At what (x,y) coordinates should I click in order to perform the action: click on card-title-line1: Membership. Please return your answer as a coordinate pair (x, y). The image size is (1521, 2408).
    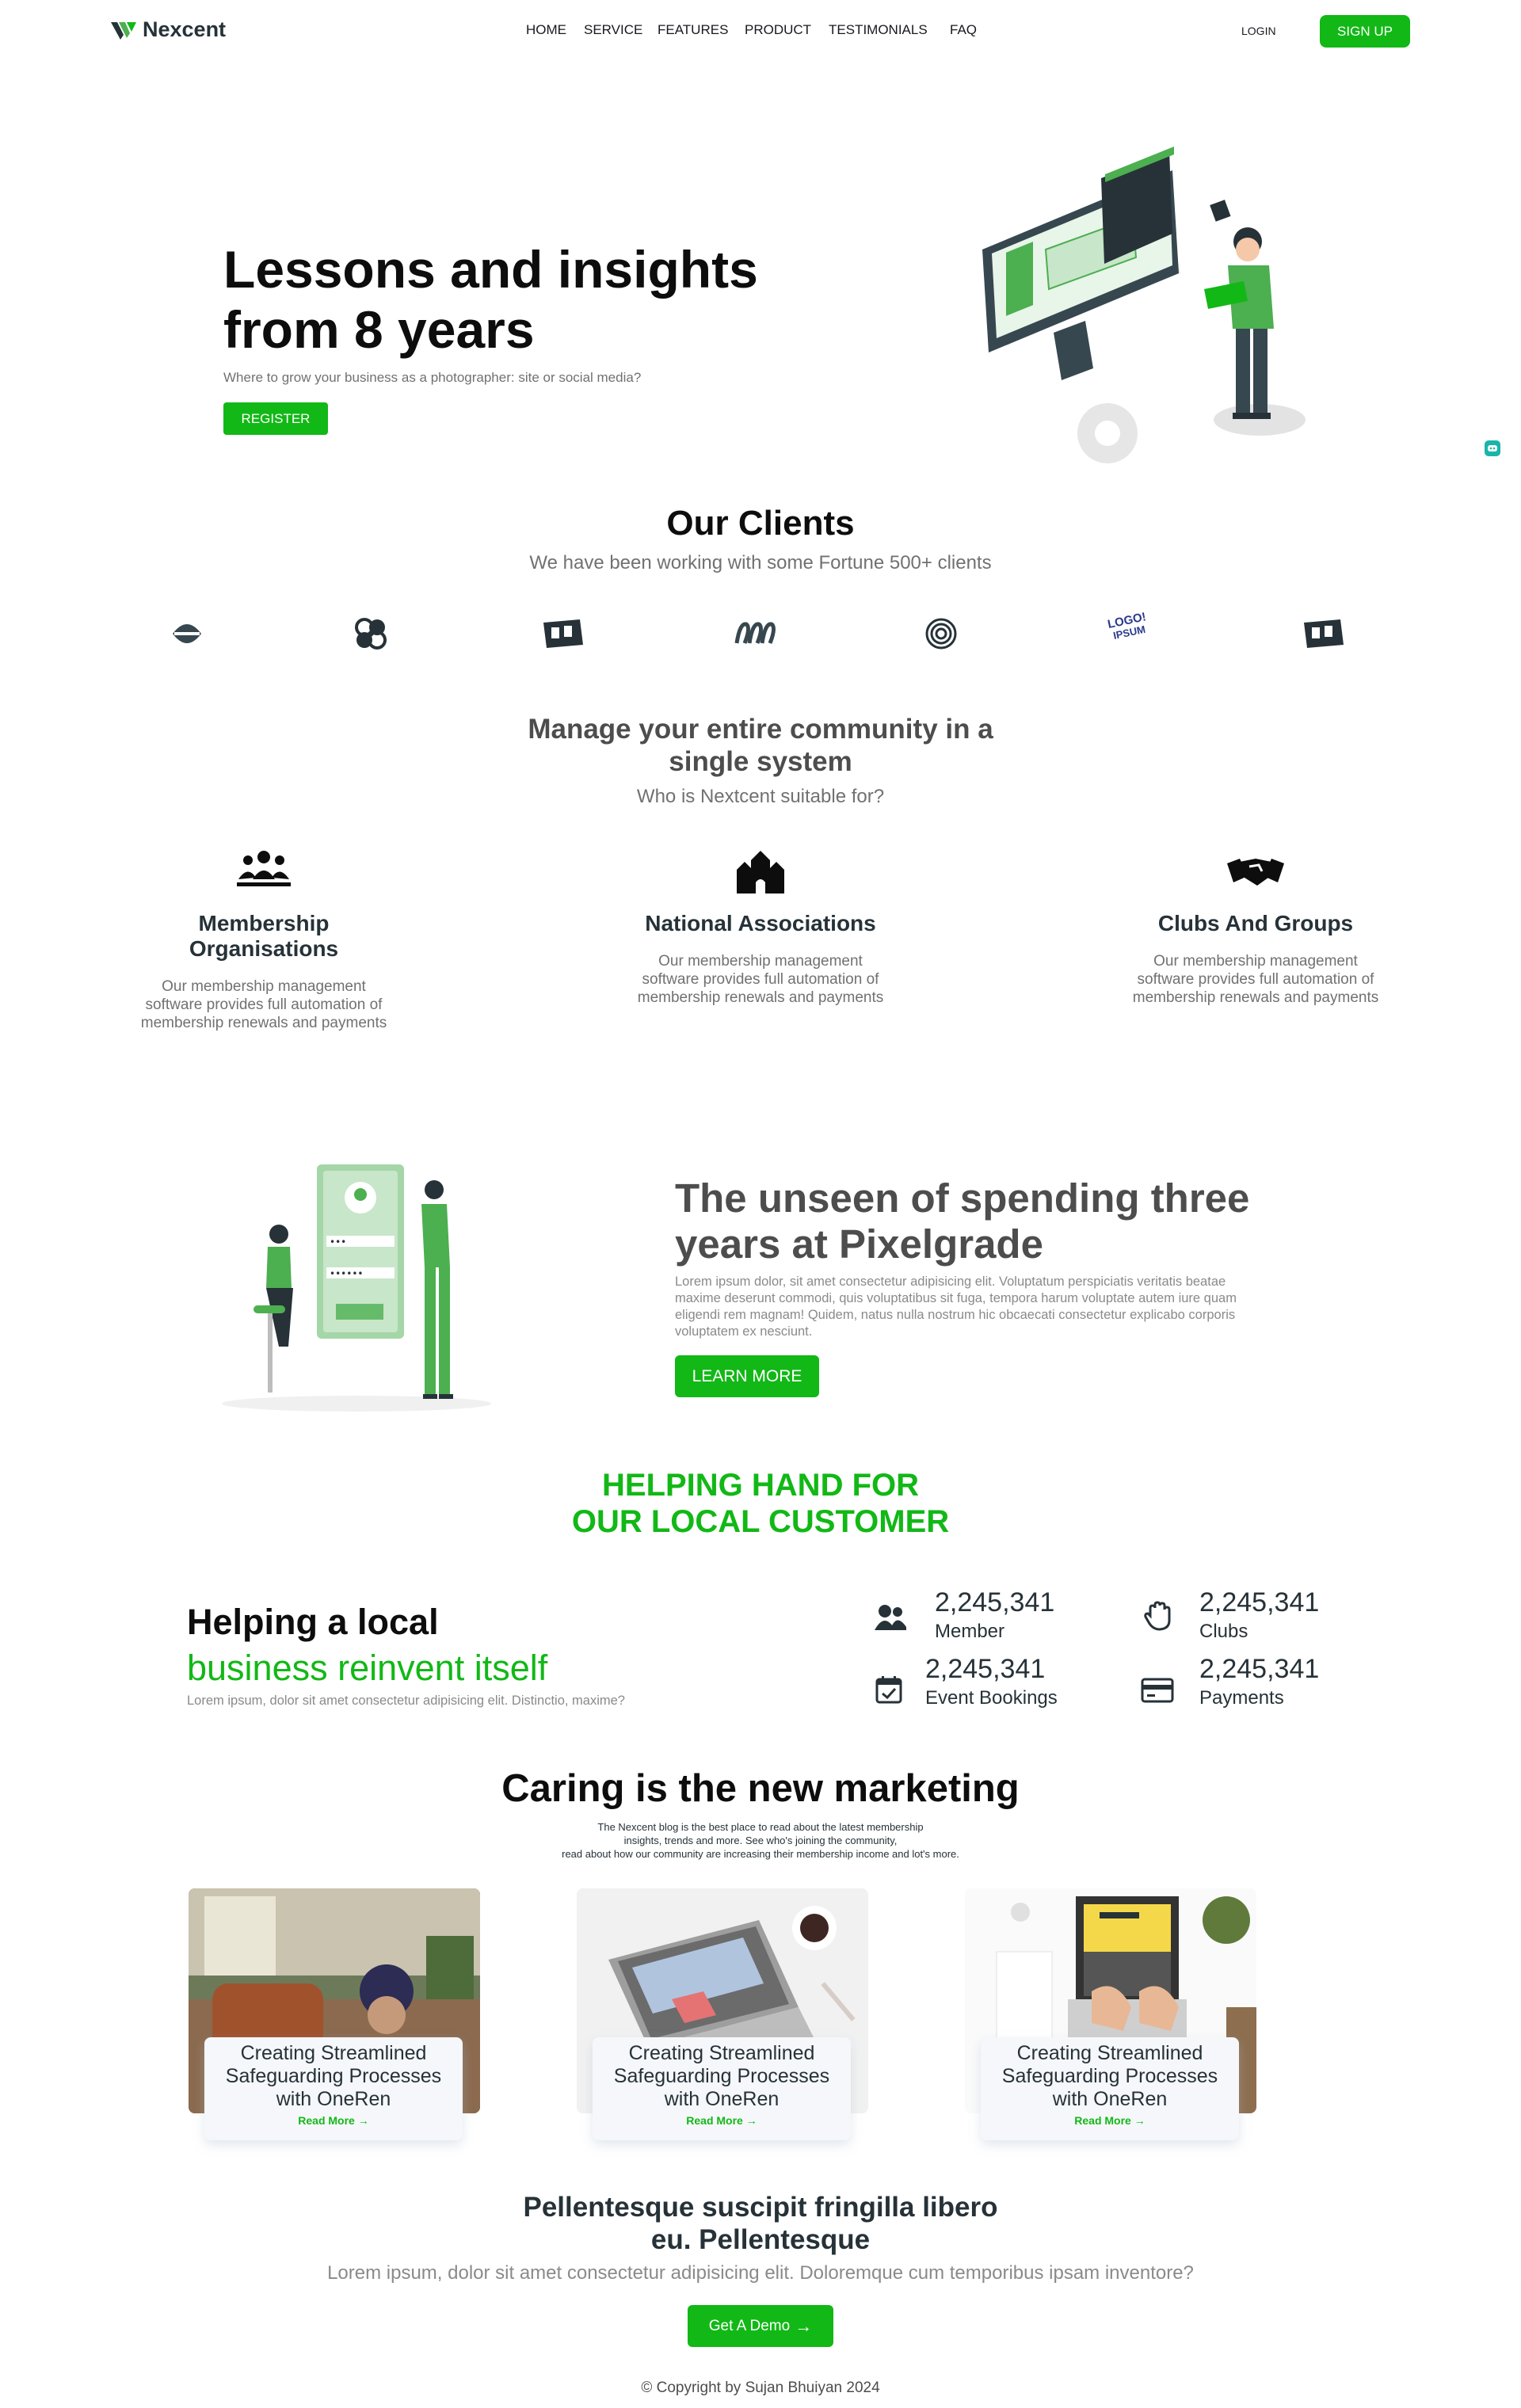
    Looking at the image, I should click on (264, 923).